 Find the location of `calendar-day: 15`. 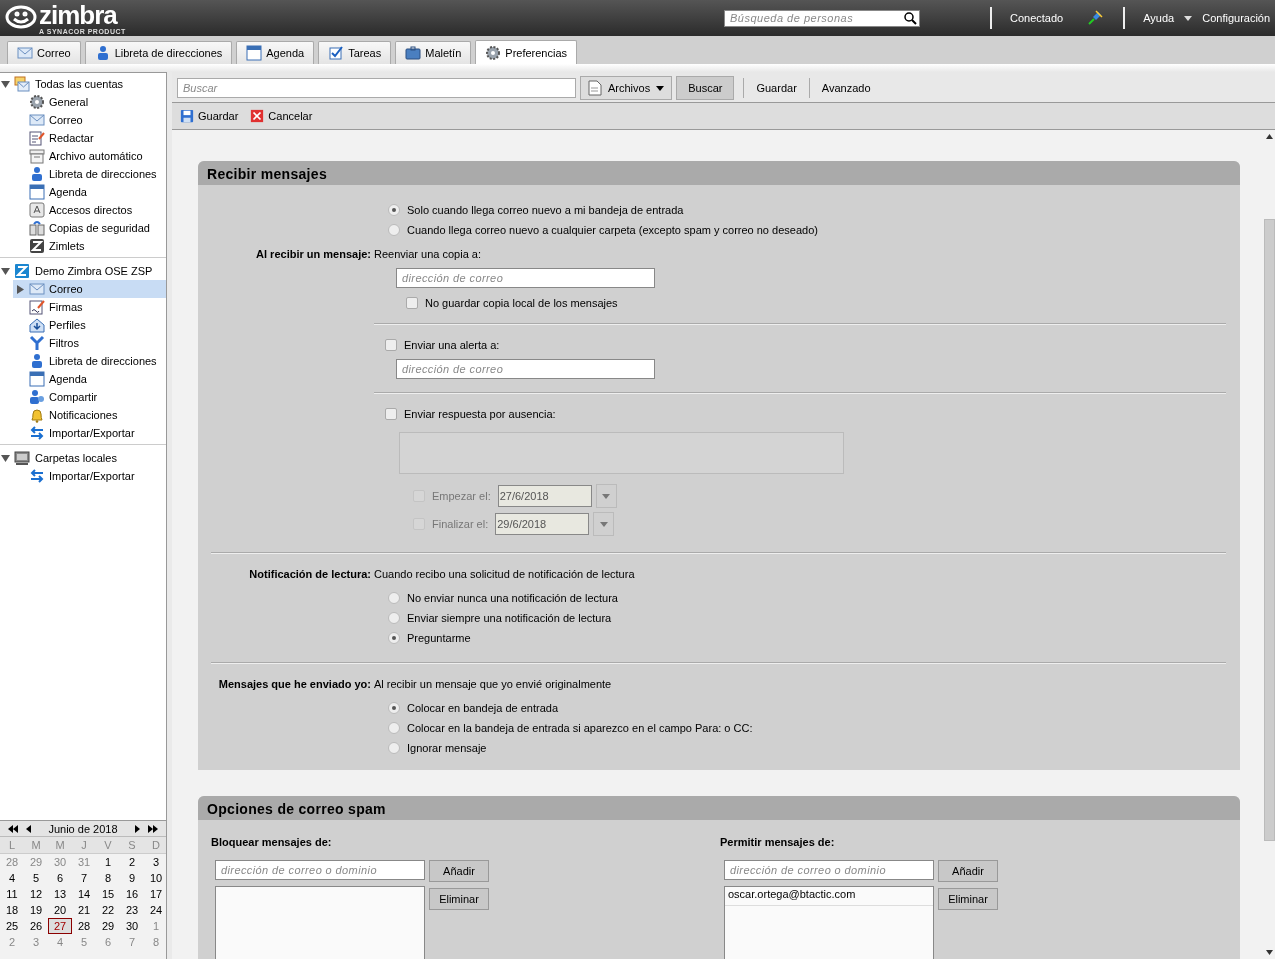

calendar-day: 15 is located at coordinates (108, 894).